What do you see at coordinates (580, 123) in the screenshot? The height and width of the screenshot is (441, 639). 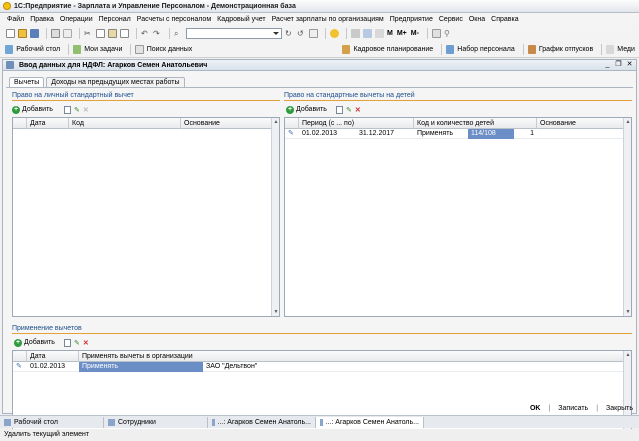 I see `right-col-basis: Основание` at bounding box center [580, 123].